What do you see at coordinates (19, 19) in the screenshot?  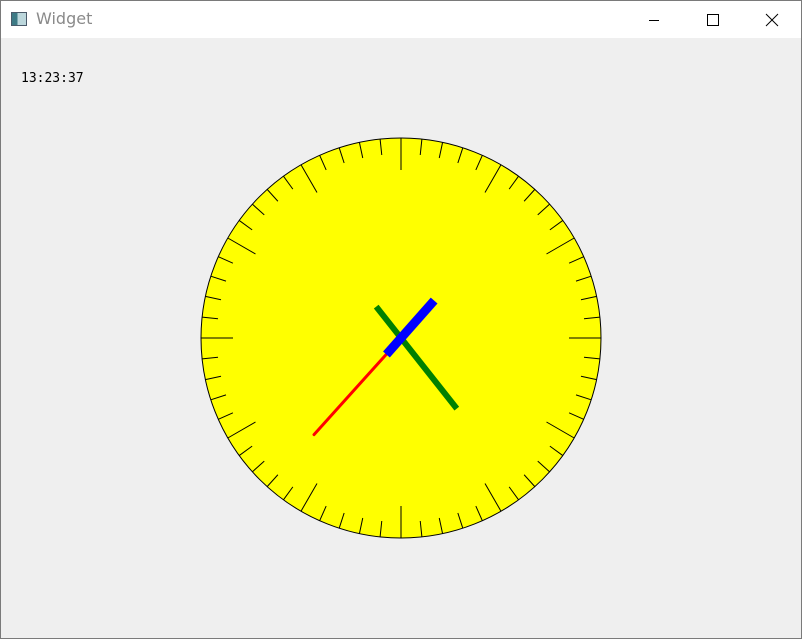 I see `app-window-icon` at bounding box center [19, 19].